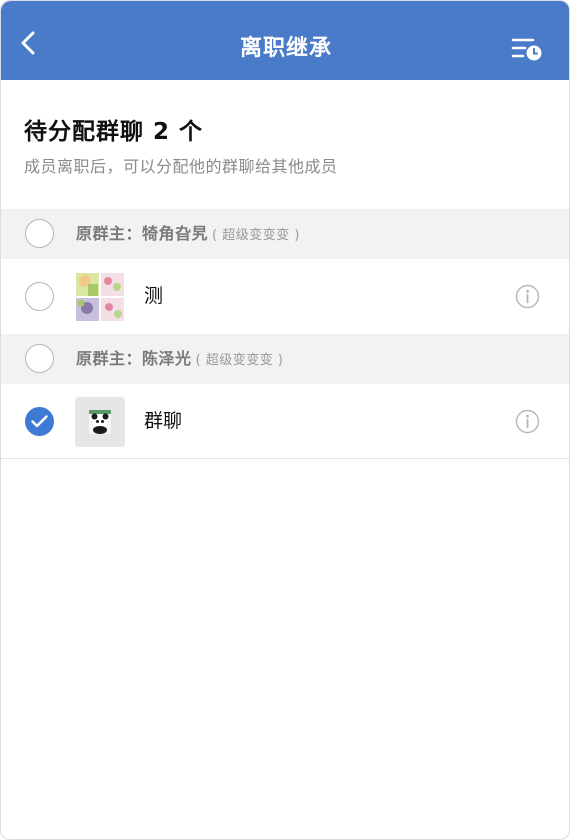 The height and width of the screenshot is (840, 570). I want to click on owner-label: 原群主：犄角旮旯( 超级变变变 ), so click(188, 234).